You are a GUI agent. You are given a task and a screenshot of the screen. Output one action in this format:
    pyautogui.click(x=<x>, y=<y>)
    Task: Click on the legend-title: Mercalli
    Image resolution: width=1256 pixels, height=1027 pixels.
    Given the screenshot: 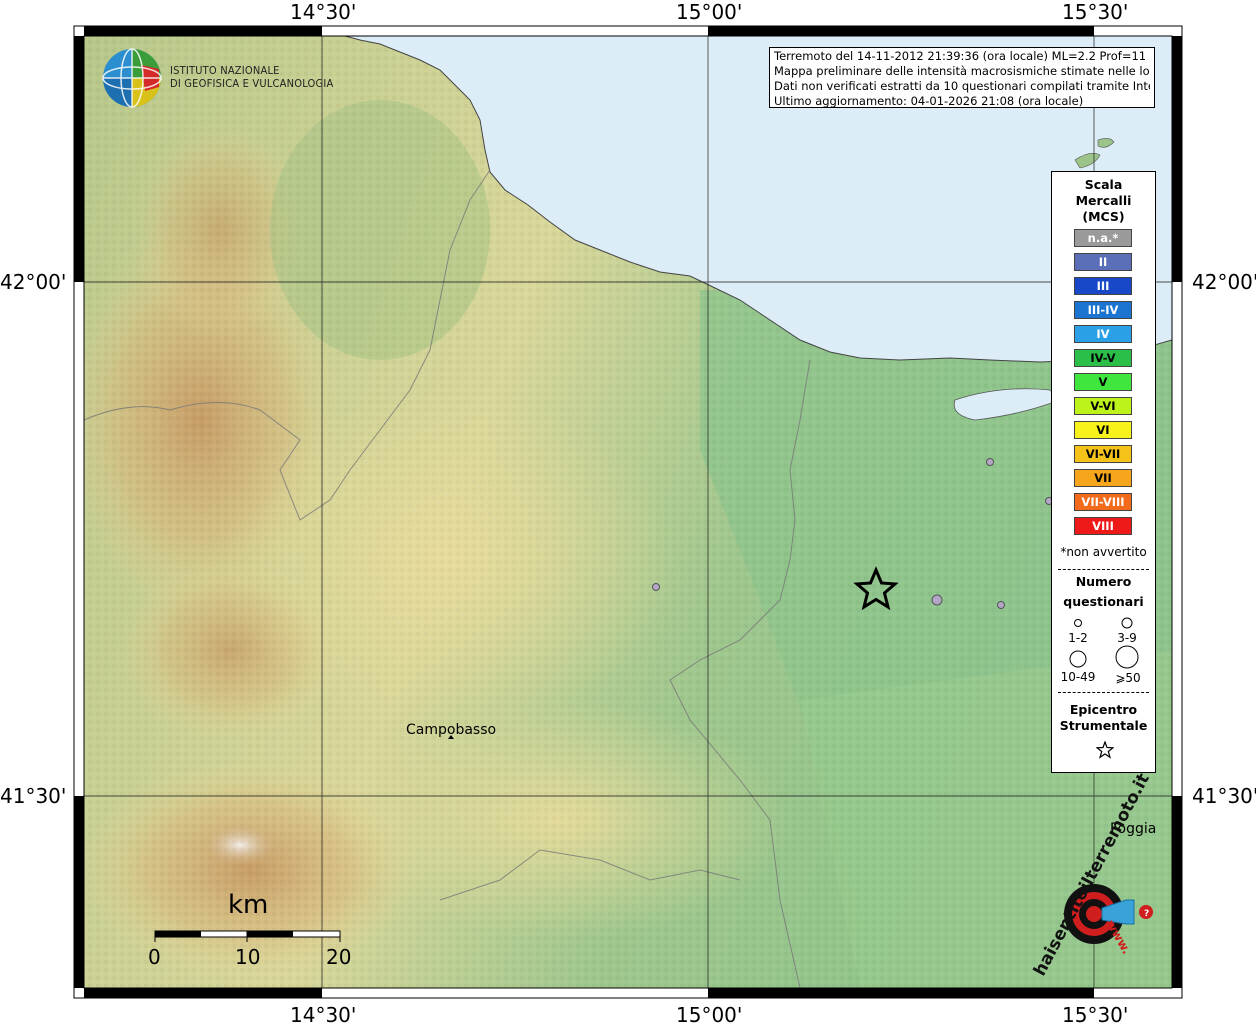 What is the action you would take?
    pyautogui.click(x=1103, y=200)
    